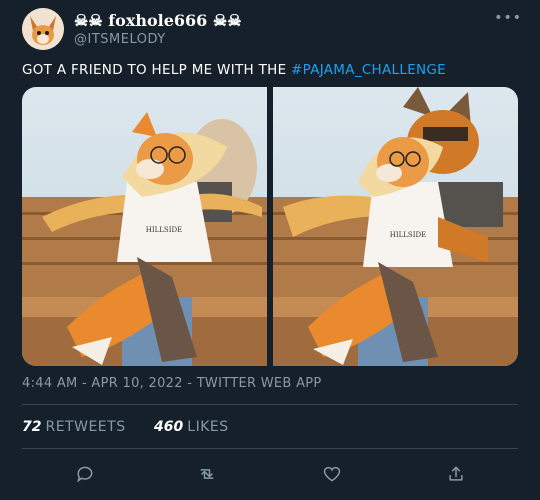 This screenshot has height=500, width=540. Describe the element at coordinates (270, 474) in the screenshot. I see `action-bar` at that location.